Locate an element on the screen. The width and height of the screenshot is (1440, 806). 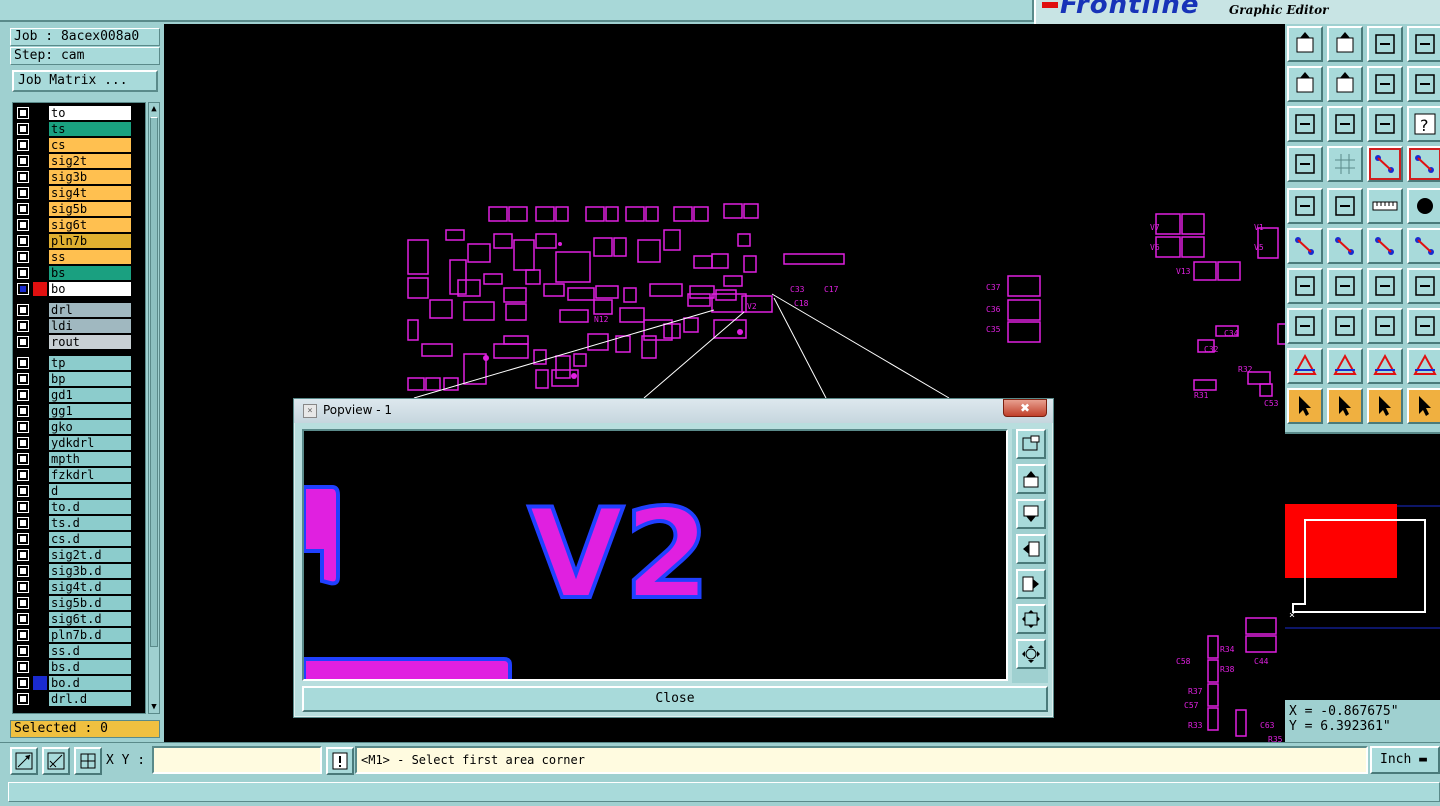
layer-row-ydkdrl: ydkdrl is located at coordinates (79, 443).